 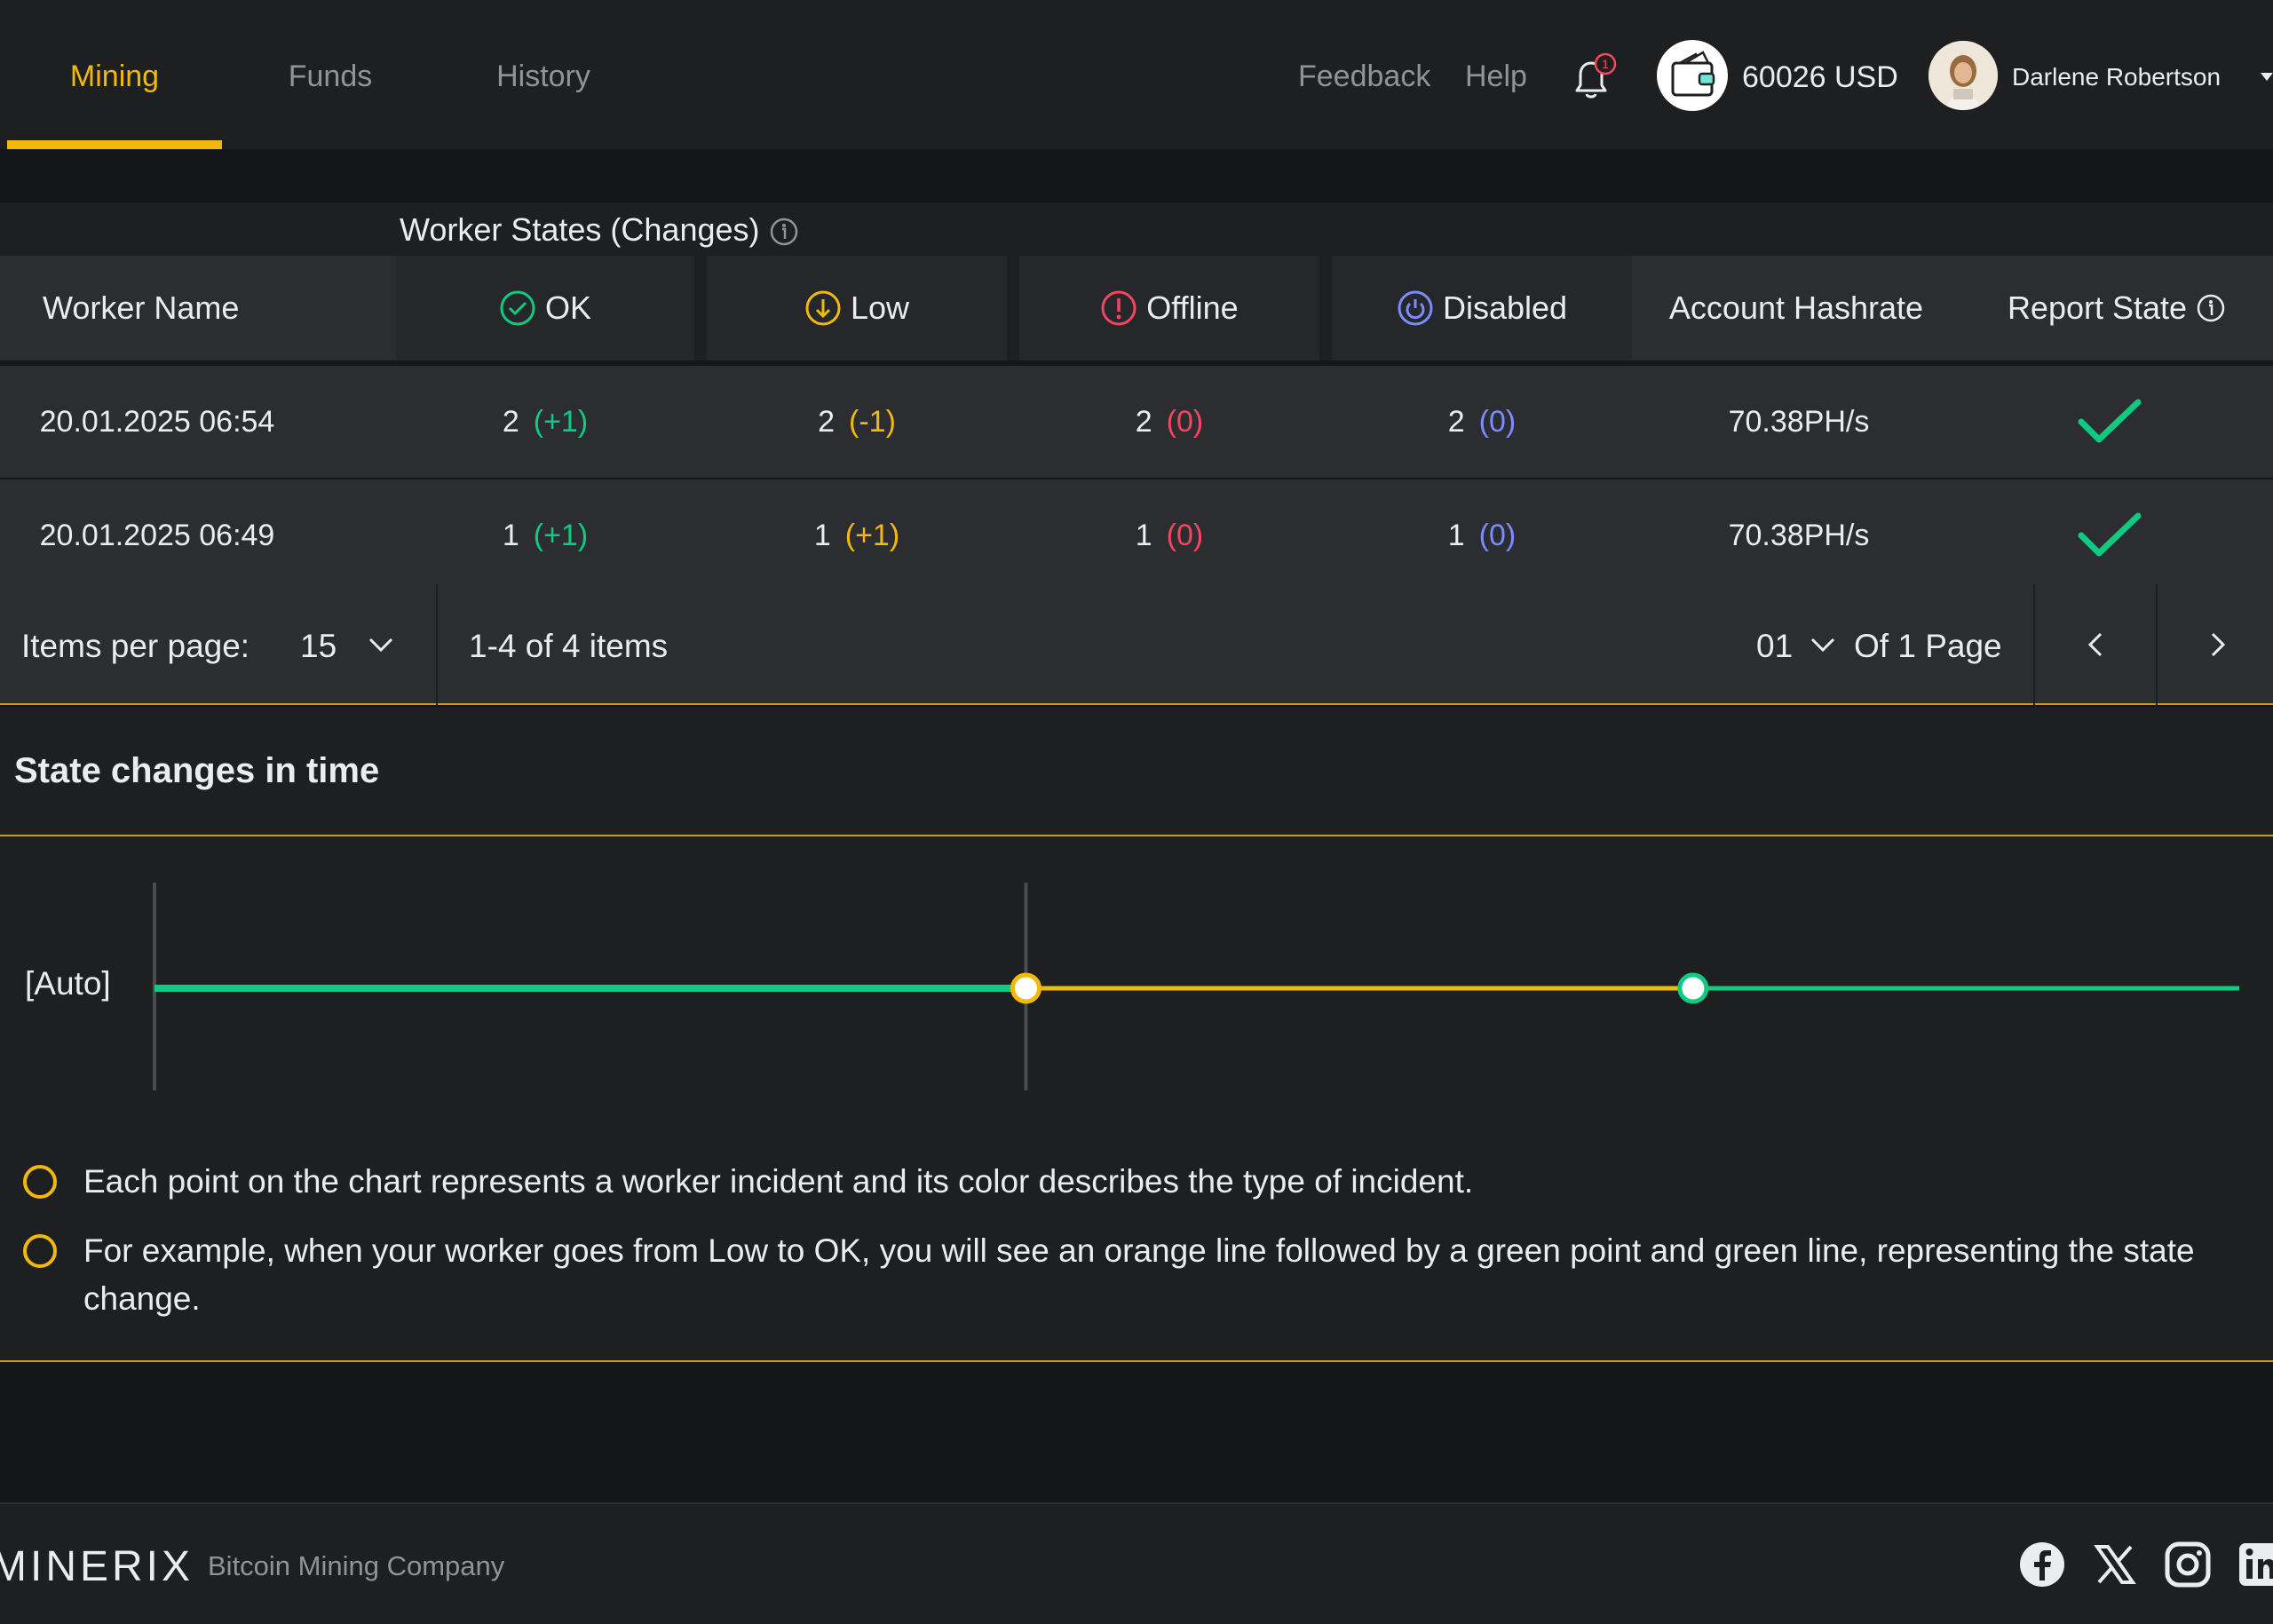 I want to click on worker-states-group-header: Worker States (Changes), so click(x=1136, y=229).